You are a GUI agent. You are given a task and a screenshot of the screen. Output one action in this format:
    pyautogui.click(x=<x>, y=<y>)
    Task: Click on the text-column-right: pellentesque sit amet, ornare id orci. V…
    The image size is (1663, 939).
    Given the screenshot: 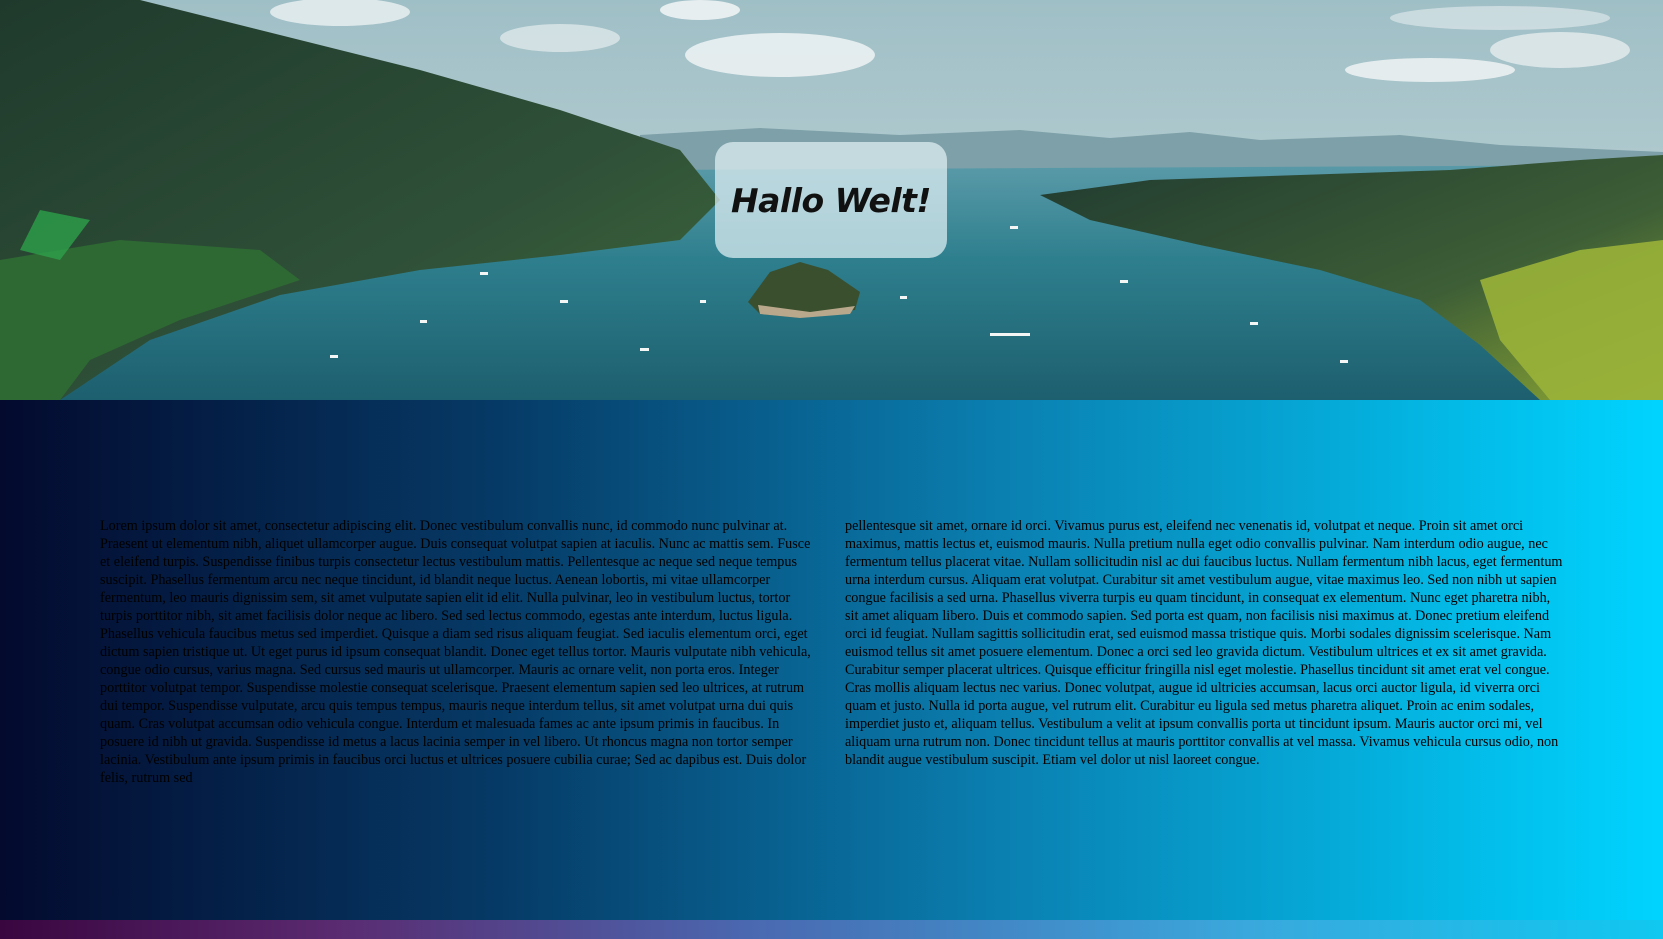 What is the action you would take?
    pyautogui.click(x=1204, y=643)
    